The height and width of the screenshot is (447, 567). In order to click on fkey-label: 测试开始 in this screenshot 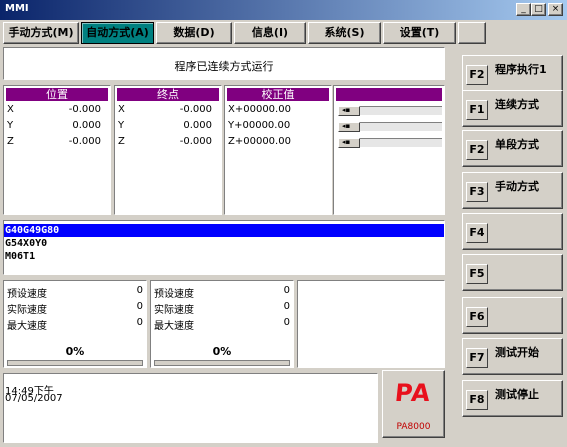, I will do `click(517, 352)`.